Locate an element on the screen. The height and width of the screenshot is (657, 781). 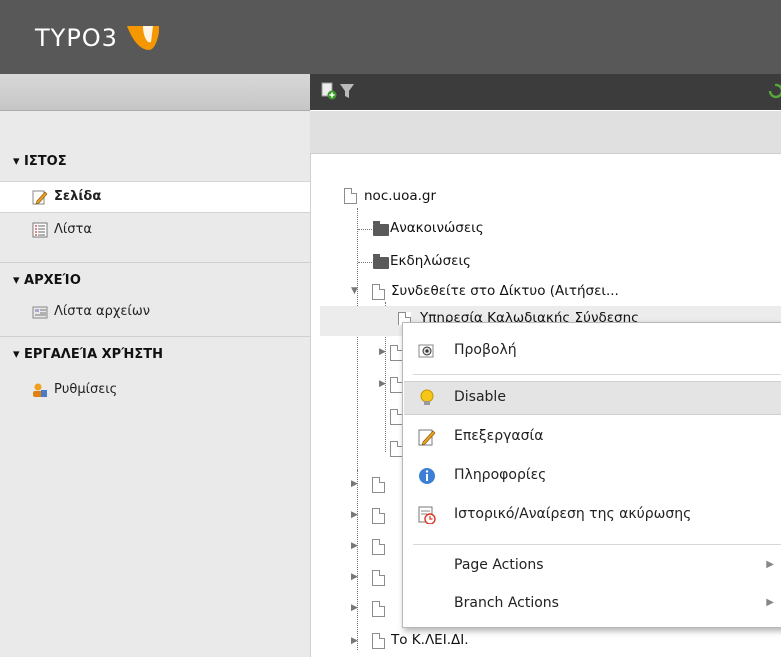
edit-icon is located at coordinates (427, 437).